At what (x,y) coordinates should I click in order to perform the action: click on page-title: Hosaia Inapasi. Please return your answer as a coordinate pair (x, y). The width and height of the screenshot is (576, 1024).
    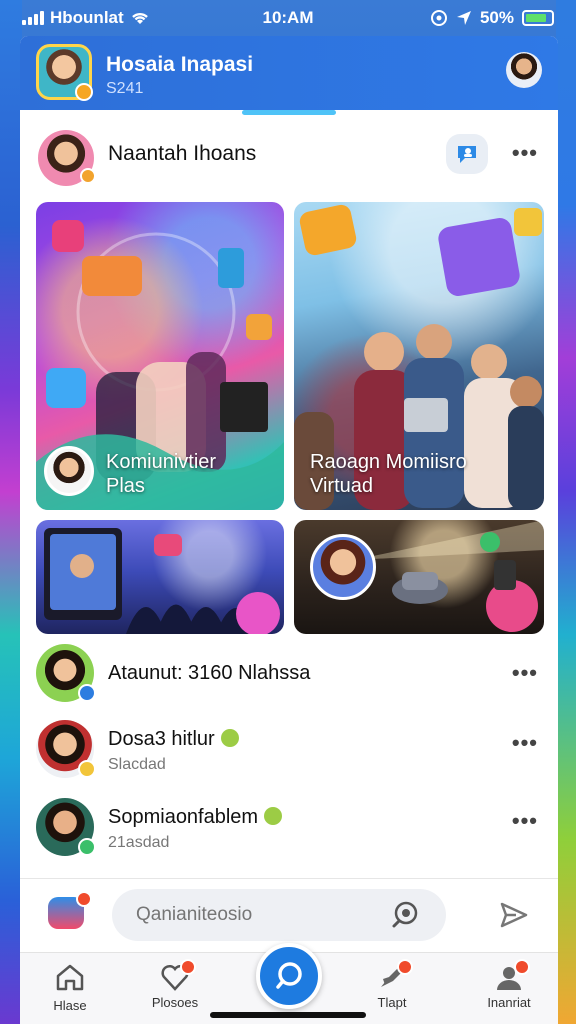
    Looking at the image, I should click on (180, 64).